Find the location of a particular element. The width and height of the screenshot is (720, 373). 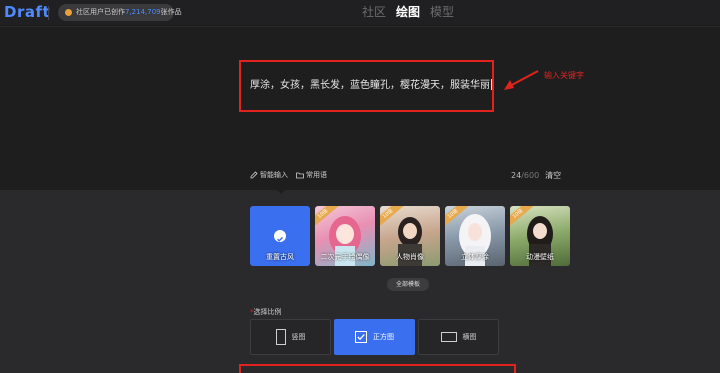

ratio-square-button: 正方图 is located at coordinates (374, 337).